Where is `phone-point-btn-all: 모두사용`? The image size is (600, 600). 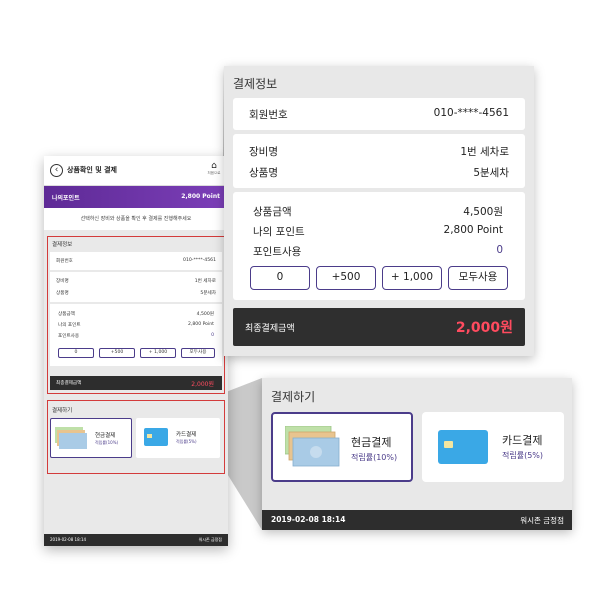
phone-point-btn-all: 모두사용 is located at coordinates (198, 353).